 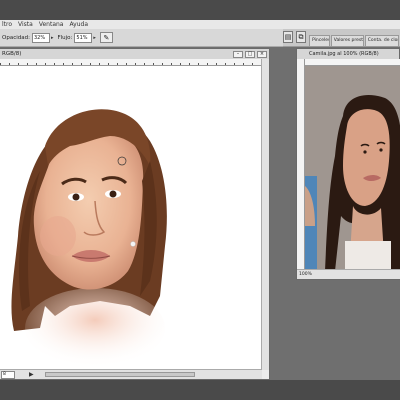 I want to click on tab-clone-source: Conta. de clona, so click(x=382, y=40).